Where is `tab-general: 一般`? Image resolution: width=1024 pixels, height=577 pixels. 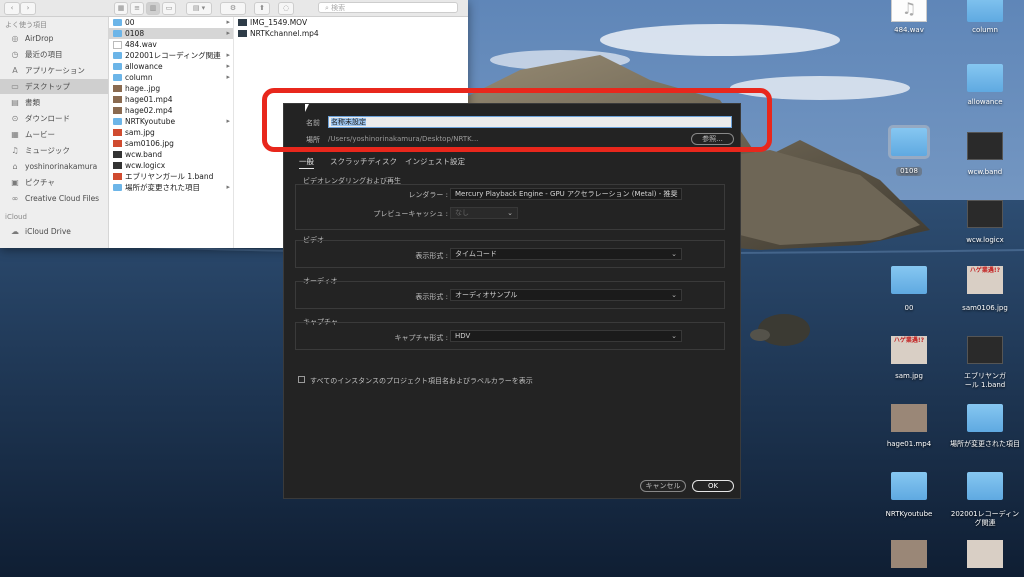
tab-general: 一般 is located at coordinates (306, 162).